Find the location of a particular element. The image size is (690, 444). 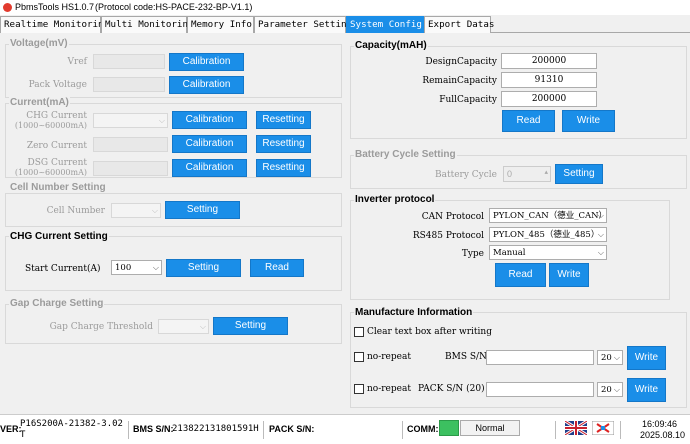

vref-label: Vref is located at coordinates (77, 62).